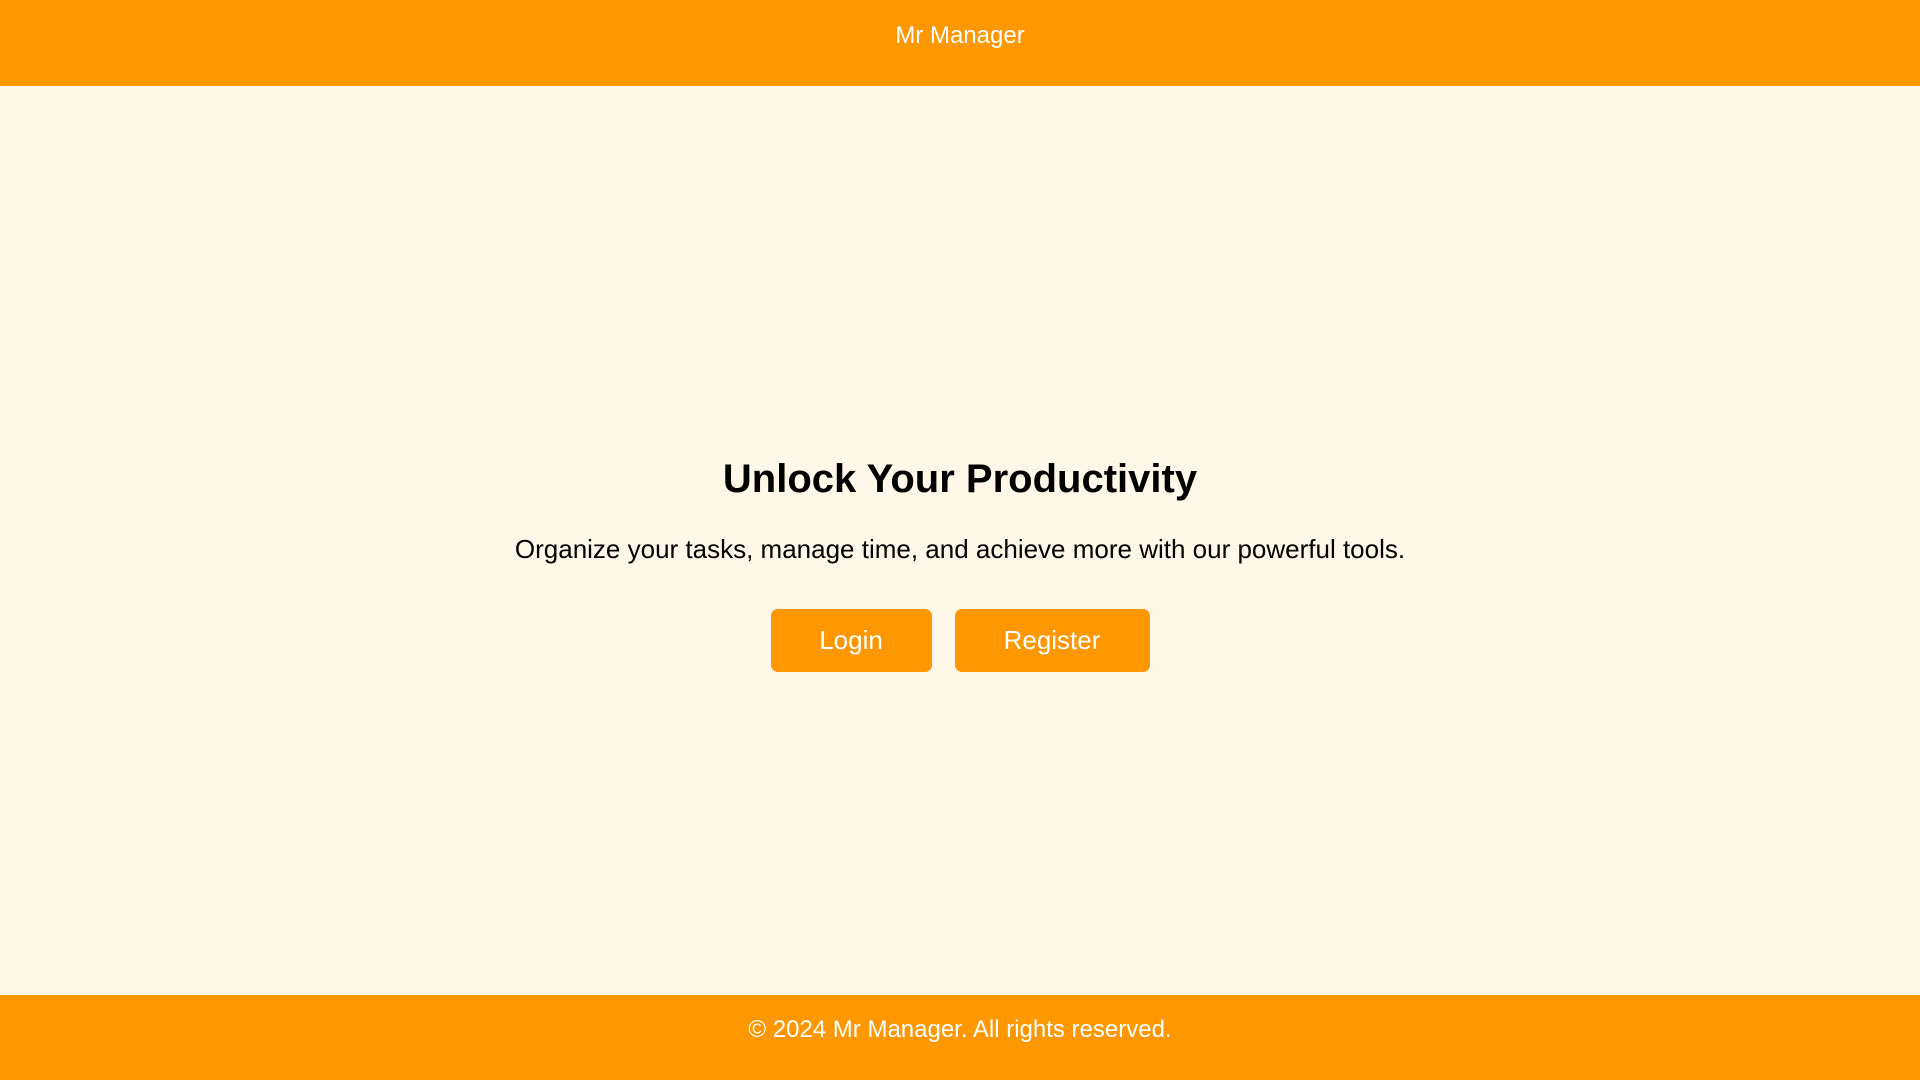 This screenshot has width=1920, height=1080. I want to click on hero-title: Unlock Your Productivity, so click(960, 479).